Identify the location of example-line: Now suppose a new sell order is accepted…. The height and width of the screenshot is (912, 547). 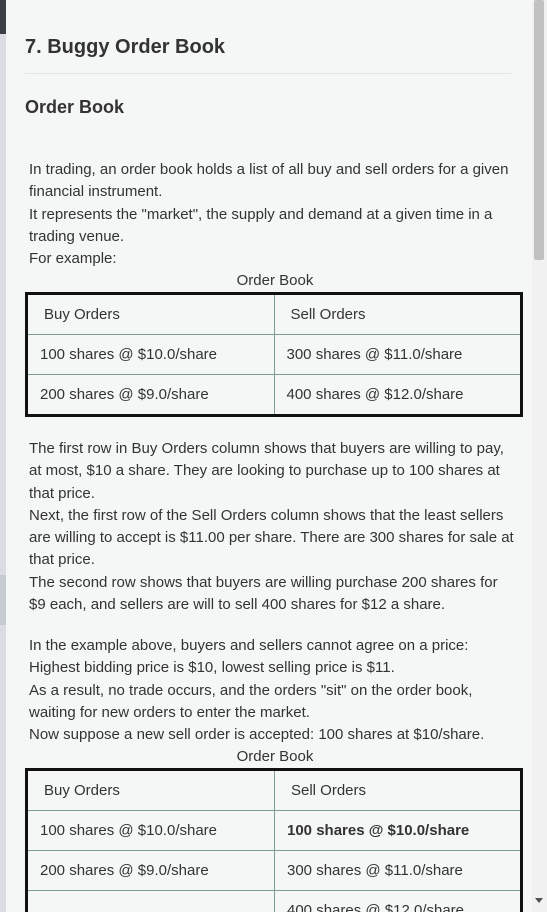
(257, 735).